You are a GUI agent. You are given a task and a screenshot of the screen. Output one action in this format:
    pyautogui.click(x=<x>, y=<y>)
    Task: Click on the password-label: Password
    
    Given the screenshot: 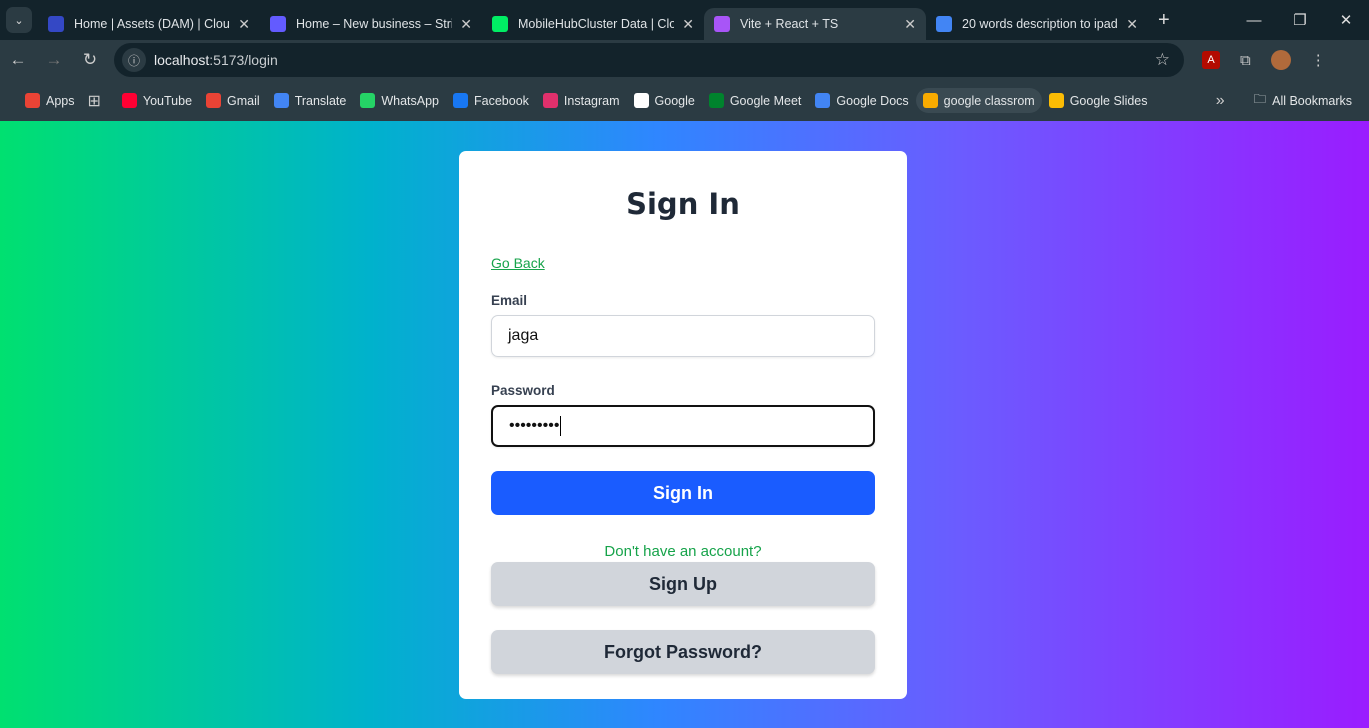 What is the action you would take?
    pyautogui.click(x=523, y=390)
    